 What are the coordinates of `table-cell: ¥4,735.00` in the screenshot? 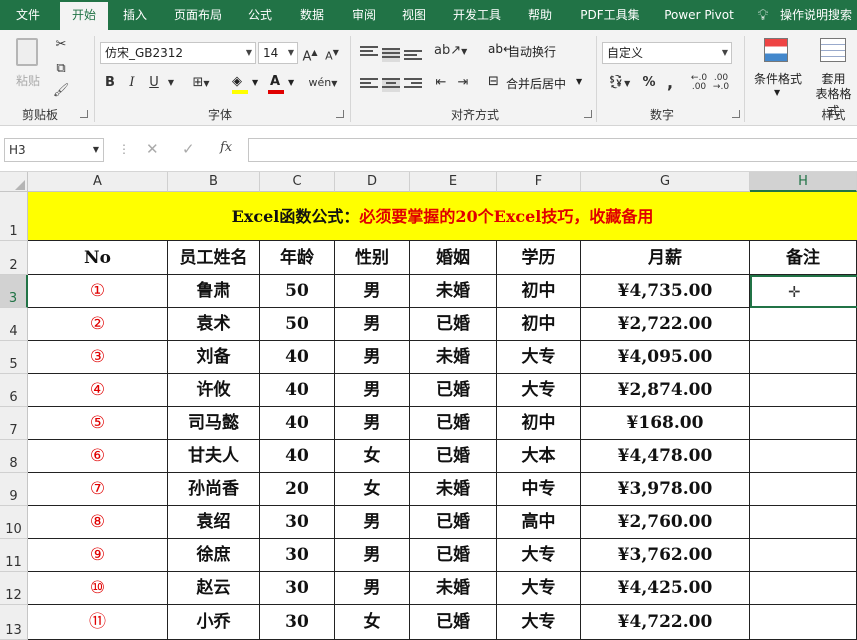 It's located at (665, 291).